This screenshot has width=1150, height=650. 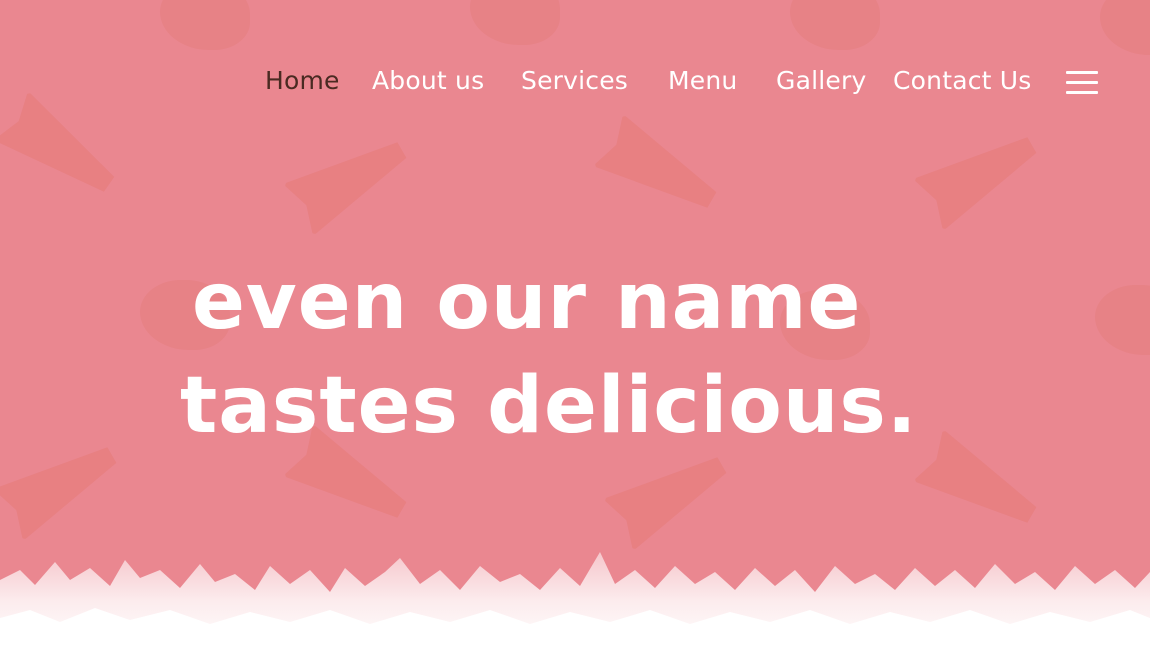 I want to click on nav-link-services: Services, so click(x=574, y=81).